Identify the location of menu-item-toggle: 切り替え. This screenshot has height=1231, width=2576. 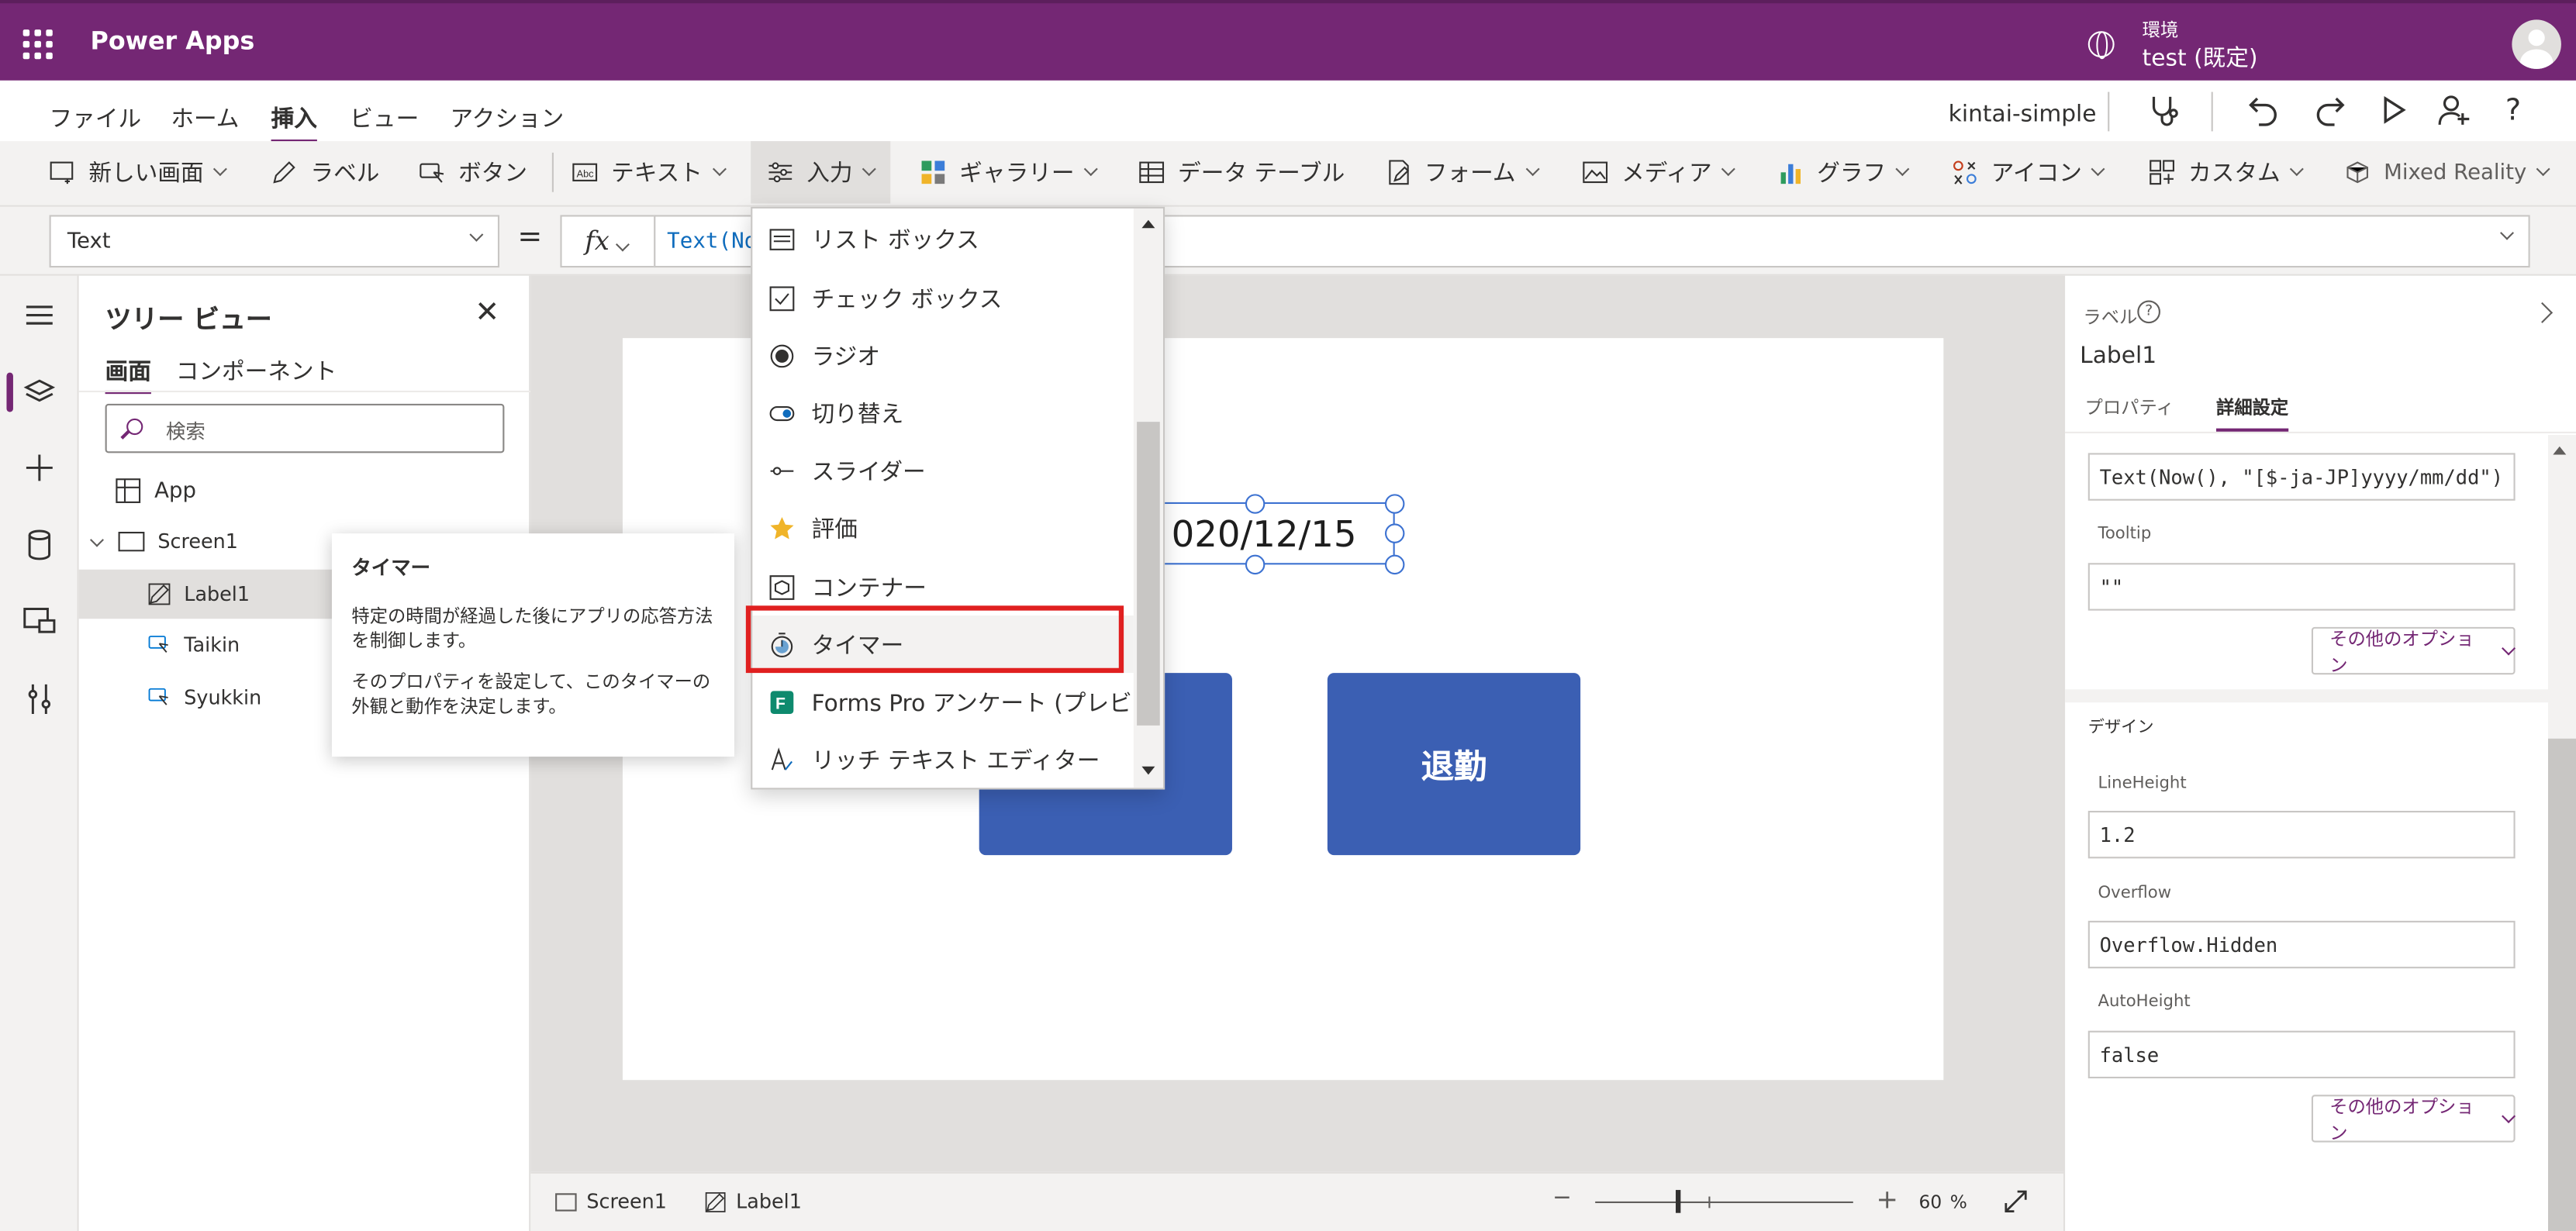
(943, 412).